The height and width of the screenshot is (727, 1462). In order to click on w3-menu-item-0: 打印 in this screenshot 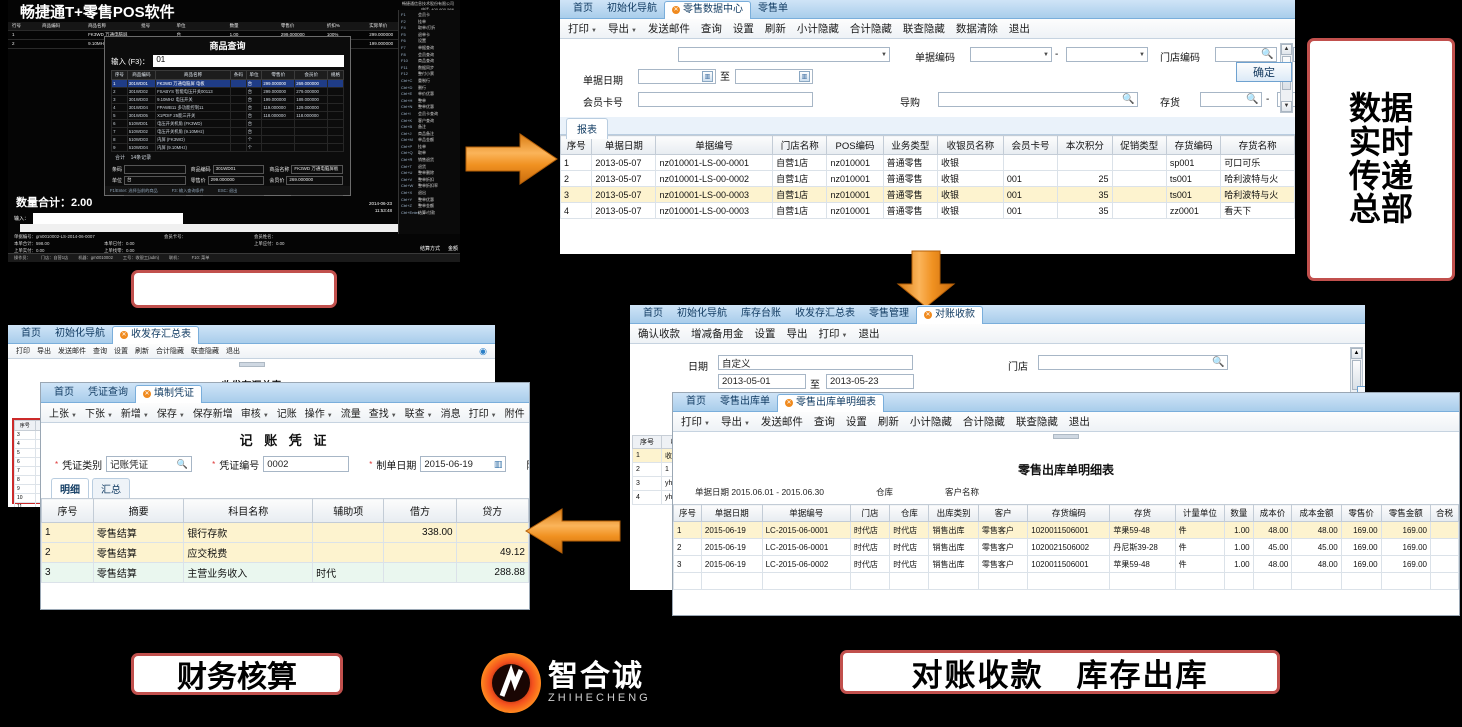, I will do `click(23, 351)`.